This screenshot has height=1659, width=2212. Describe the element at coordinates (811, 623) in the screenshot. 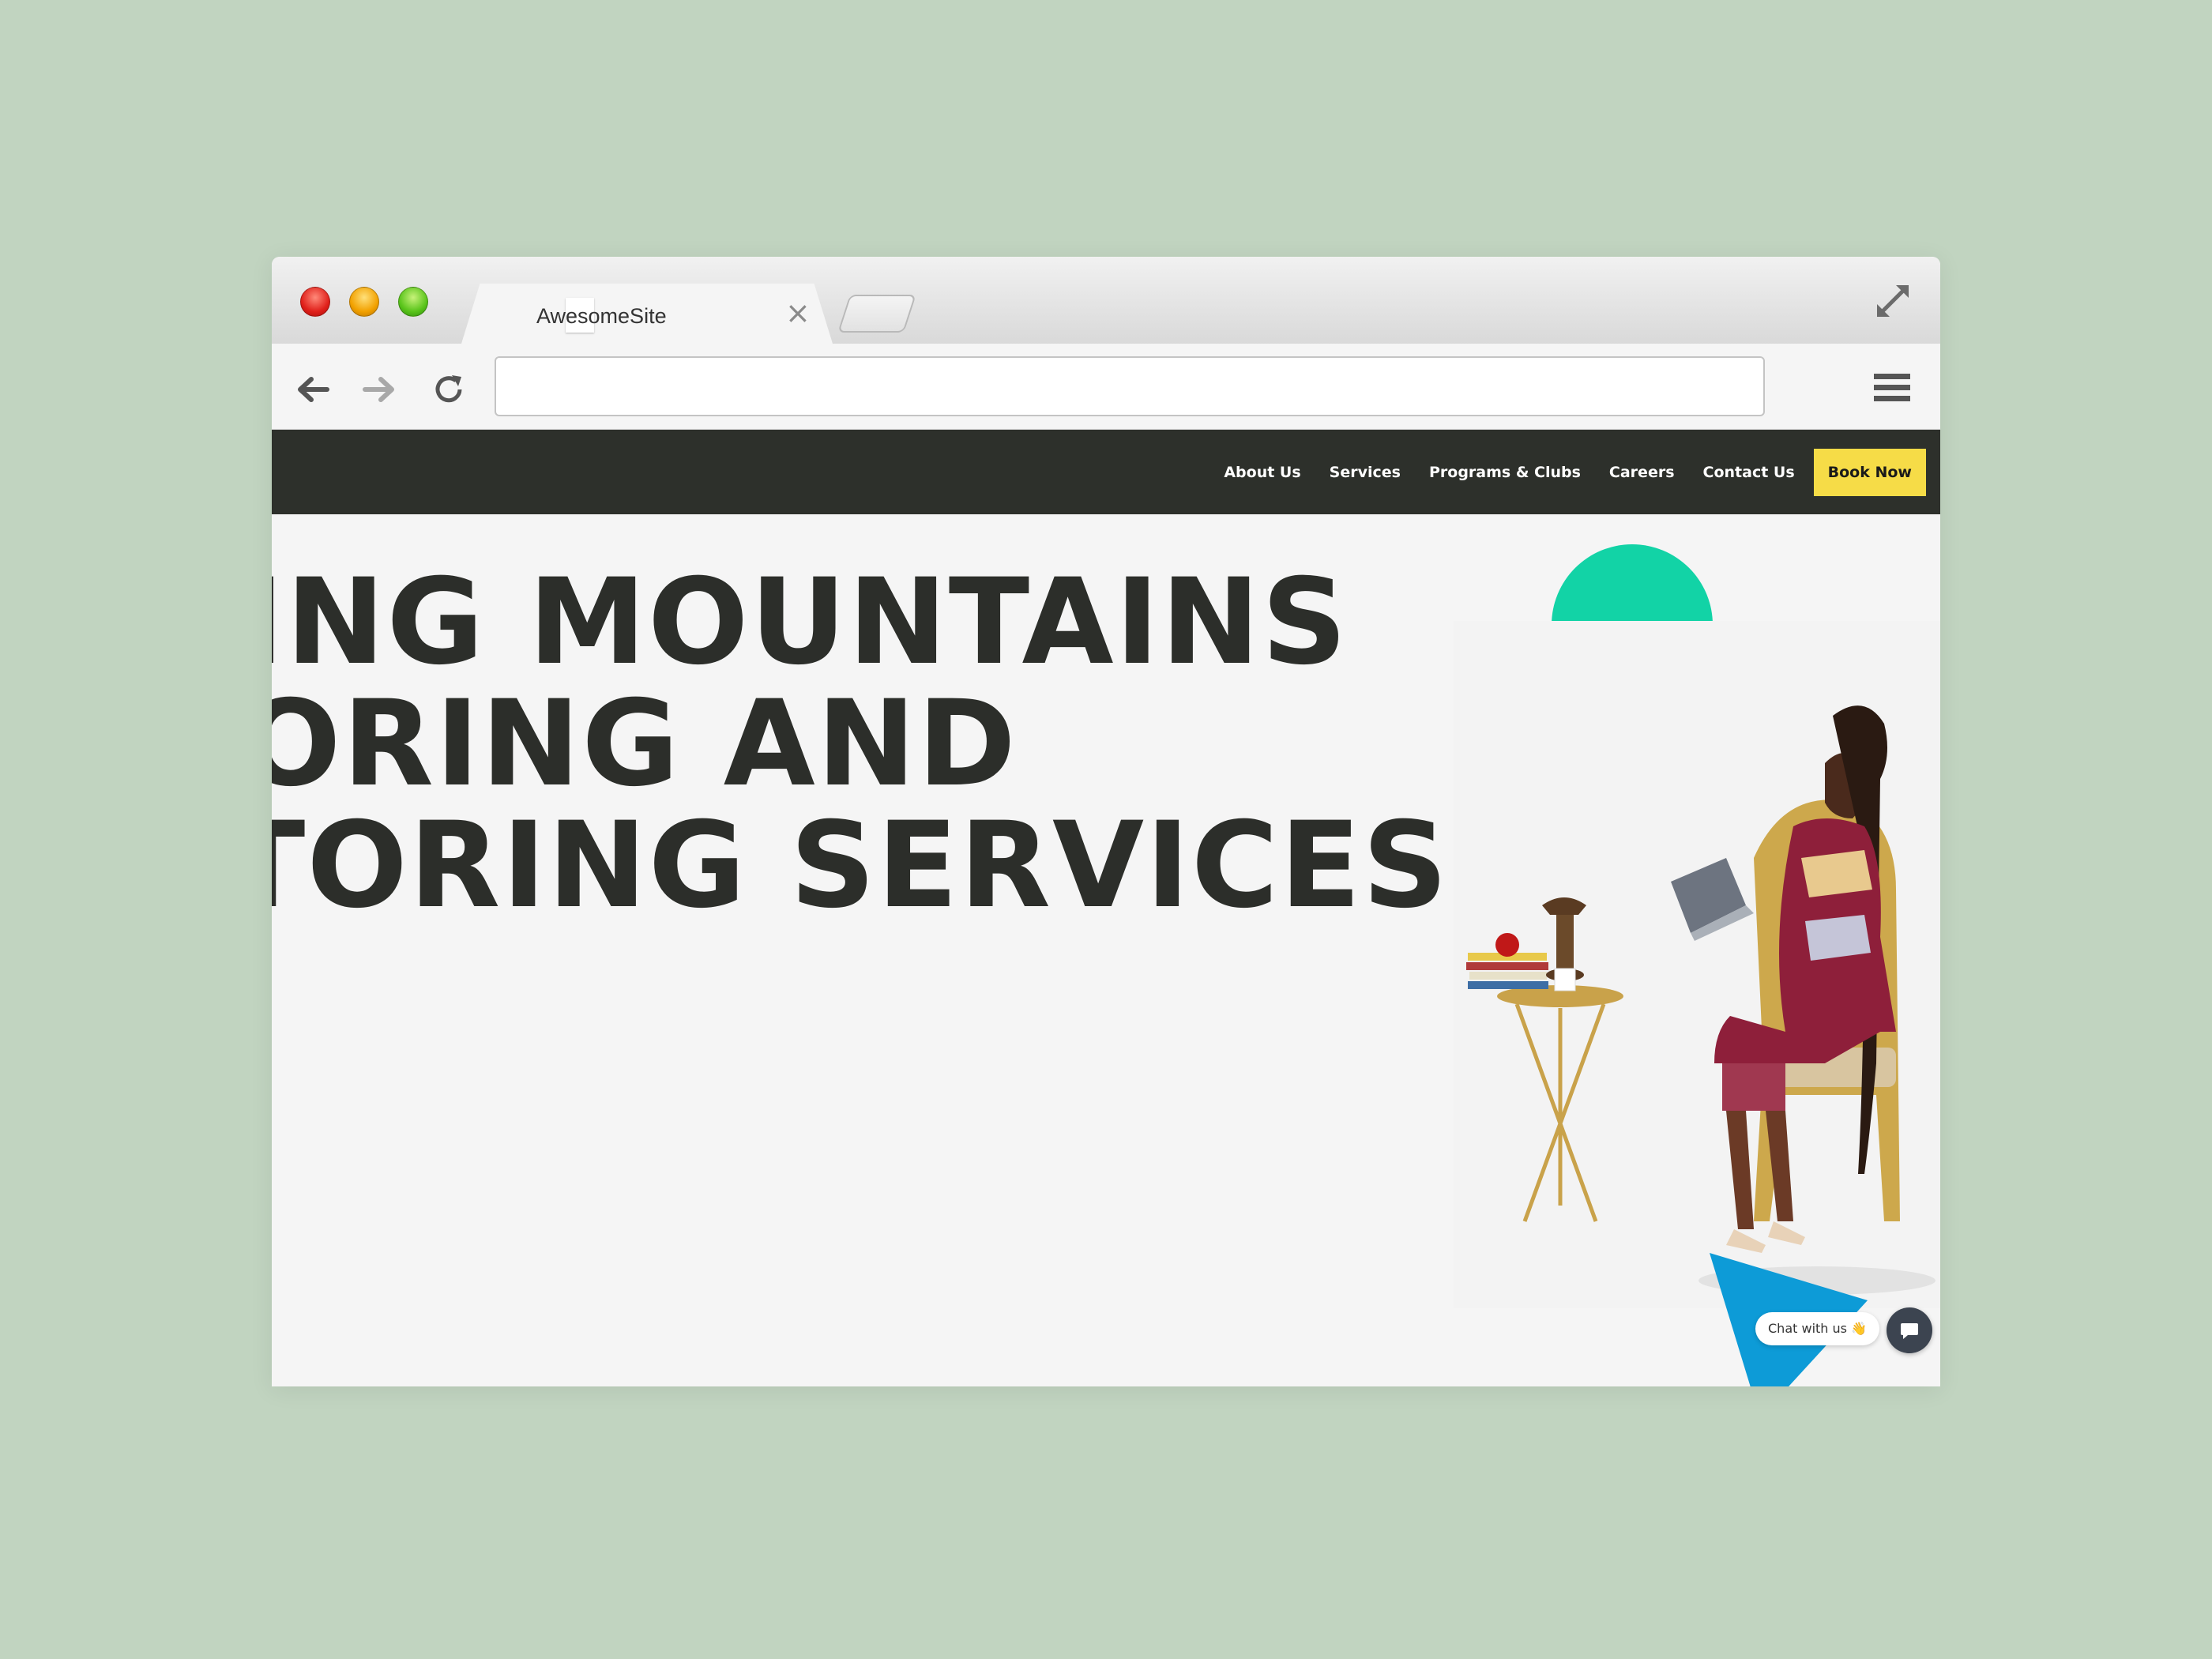

I see `hero-headline-line-1: ING MOUNTAINS` at that location.